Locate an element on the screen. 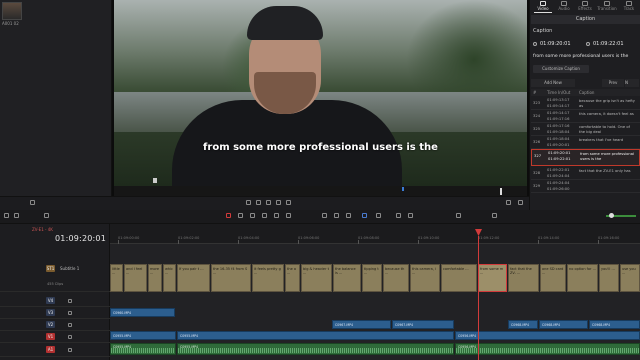  scrub-marker is located at coordinates (403, 189).